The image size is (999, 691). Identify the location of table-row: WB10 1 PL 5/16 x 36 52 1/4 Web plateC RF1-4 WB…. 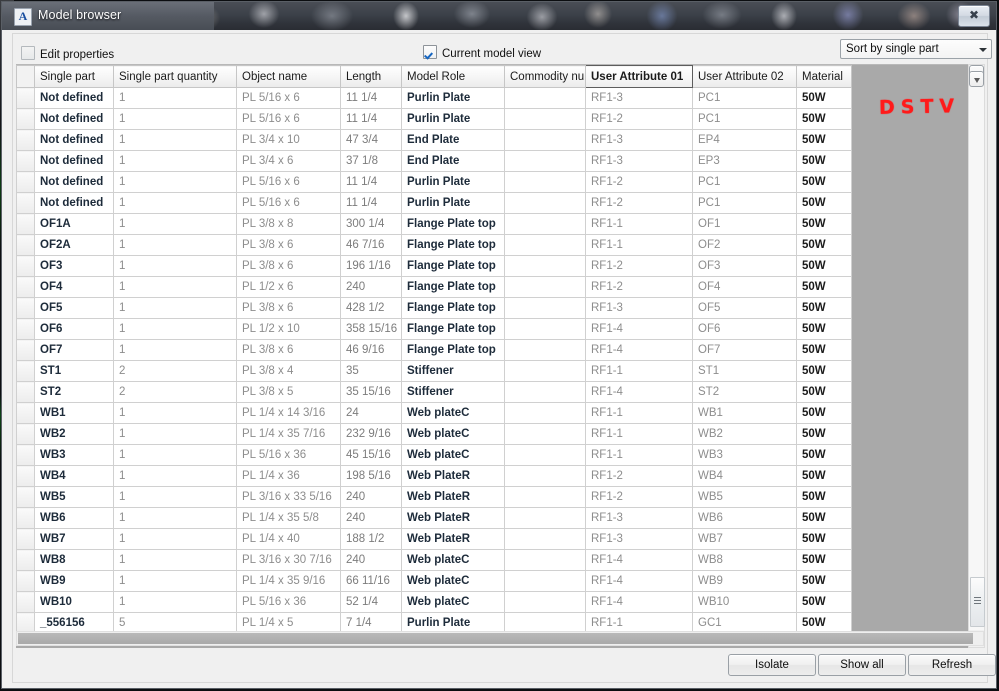
(434, 602).